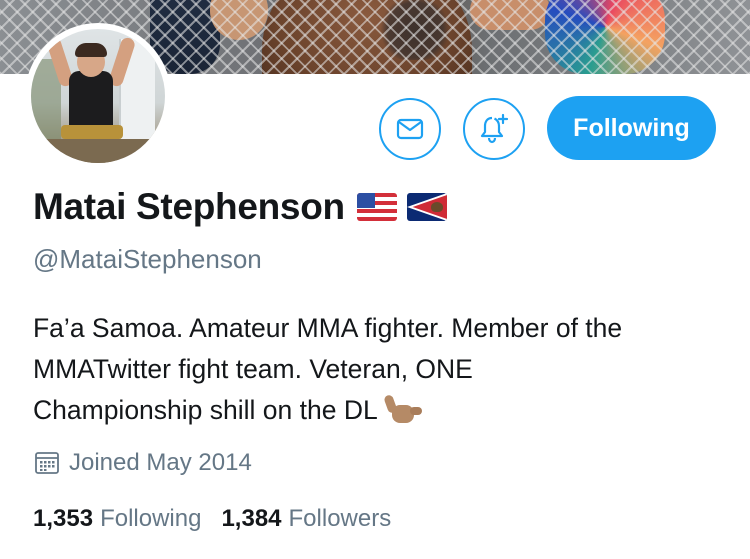 The height and width of the screenshot is (559, 750). What do you see at coordinates (91, 102) in the screenshot?
I see `avatar-body` at bounding box center [91, 102].